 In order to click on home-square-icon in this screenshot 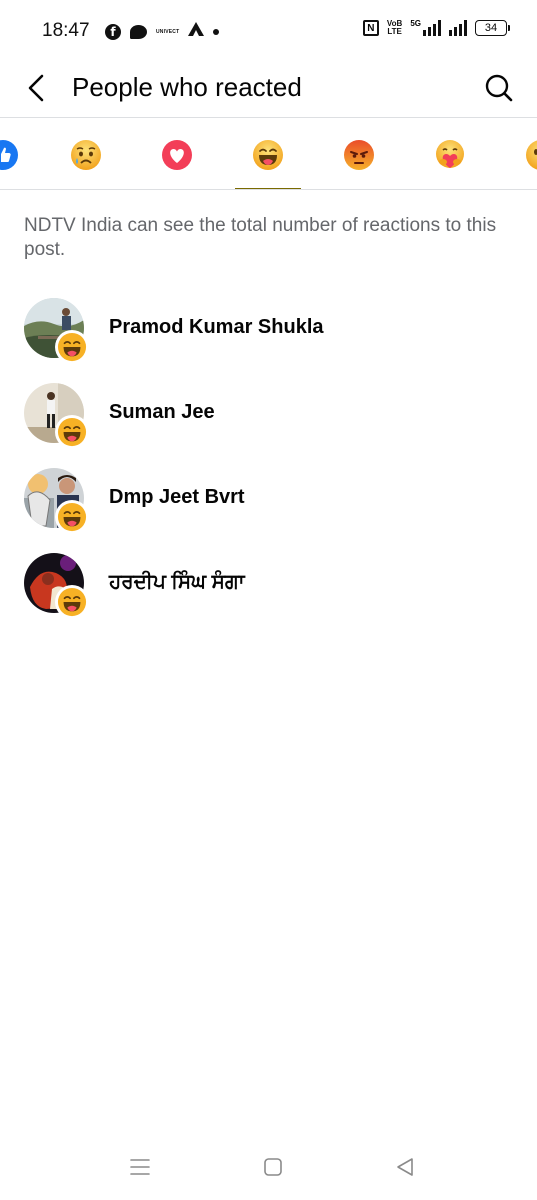, I will do `click(273, 1167)`.